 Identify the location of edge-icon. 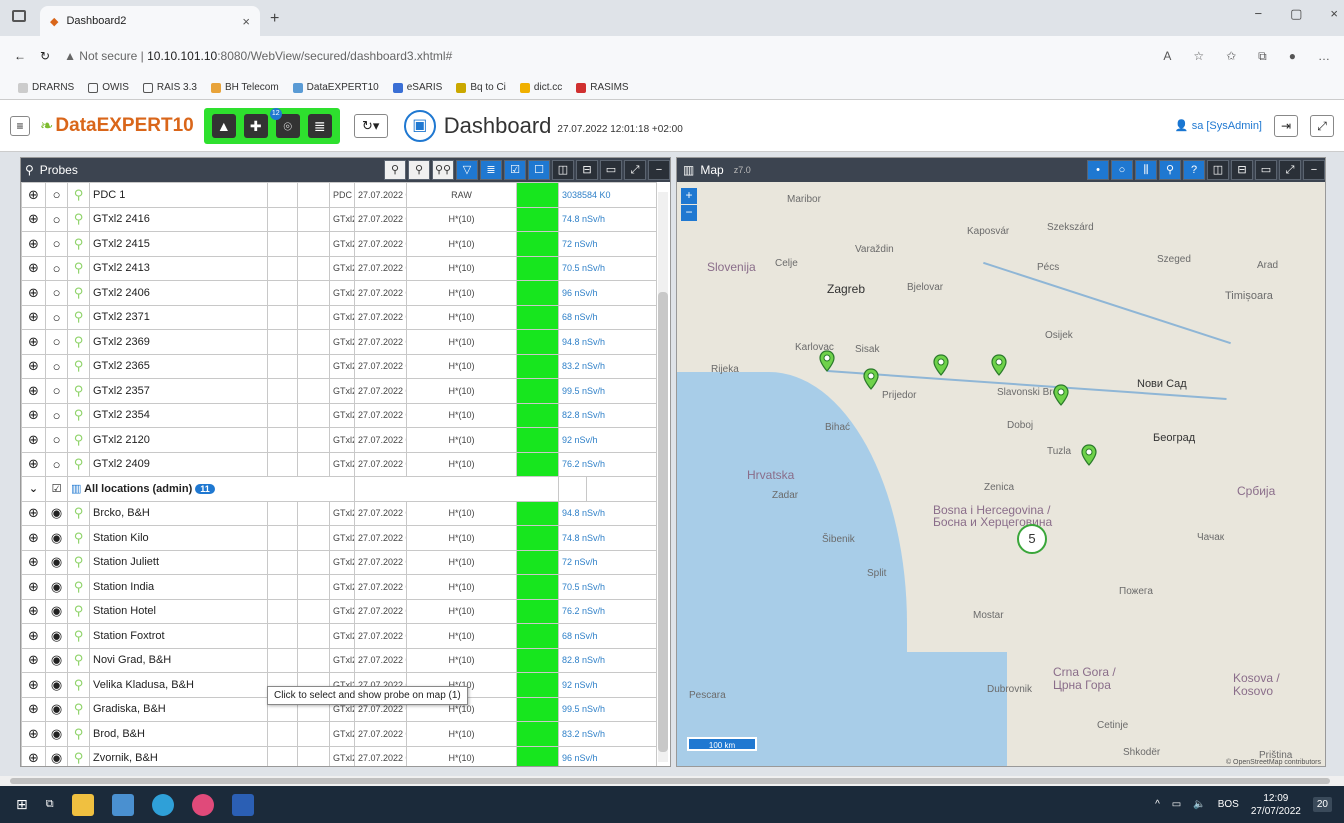
(162, 804).